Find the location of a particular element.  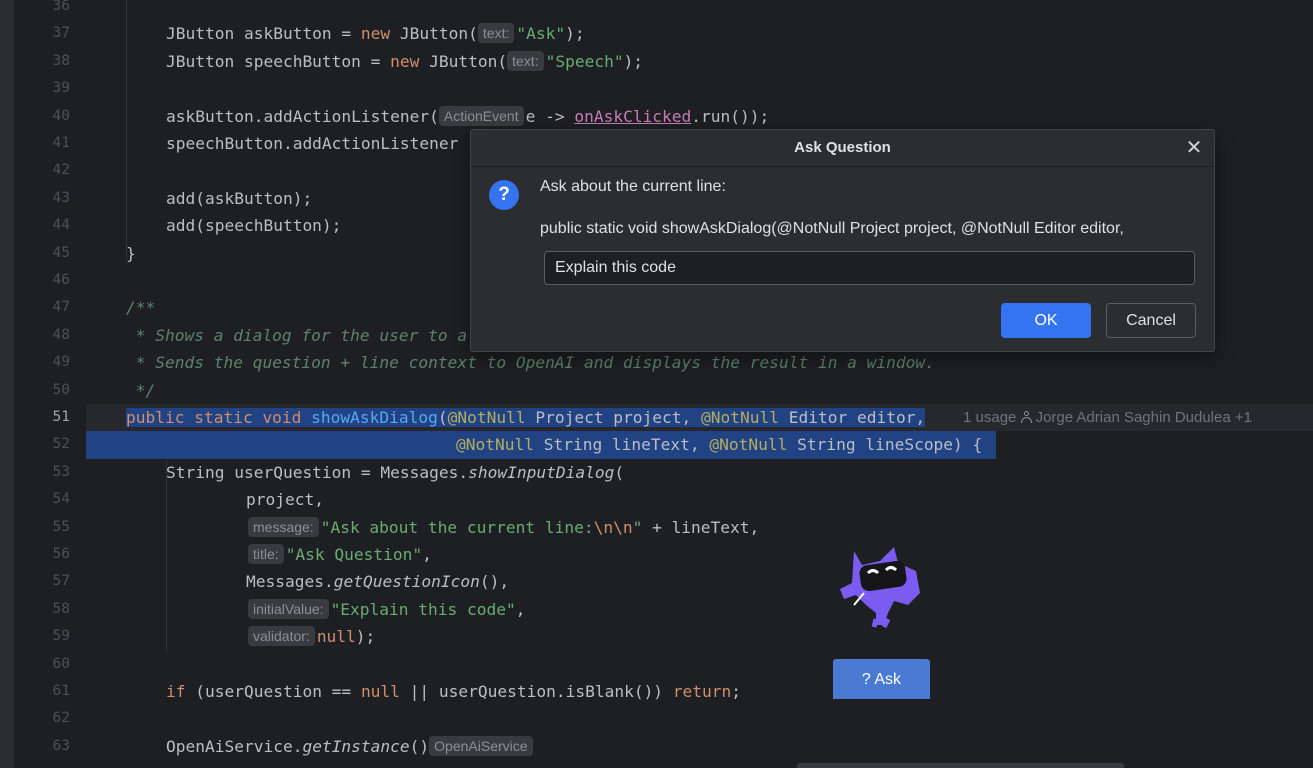

line-number: 43 is located at coordinates (61, 197).